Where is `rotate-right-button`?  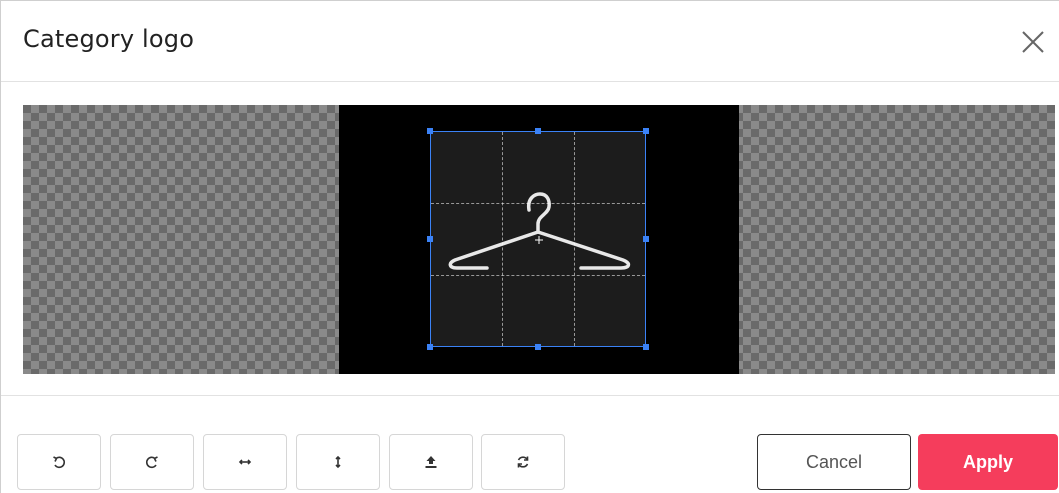 rotate-right-button is located at coordinates (152, 462).